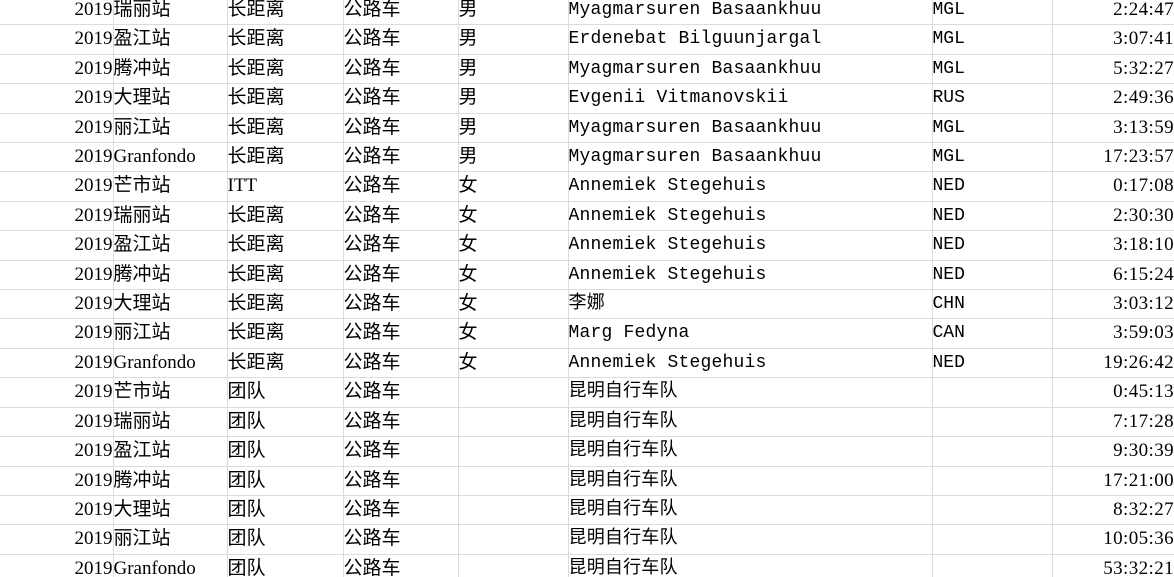 This screenshot has width=1174, height=577. What do you see at coordinates (992, 333) in the screenshot?
I see `cell-nation: CAN` at bounding box center [992, 333].